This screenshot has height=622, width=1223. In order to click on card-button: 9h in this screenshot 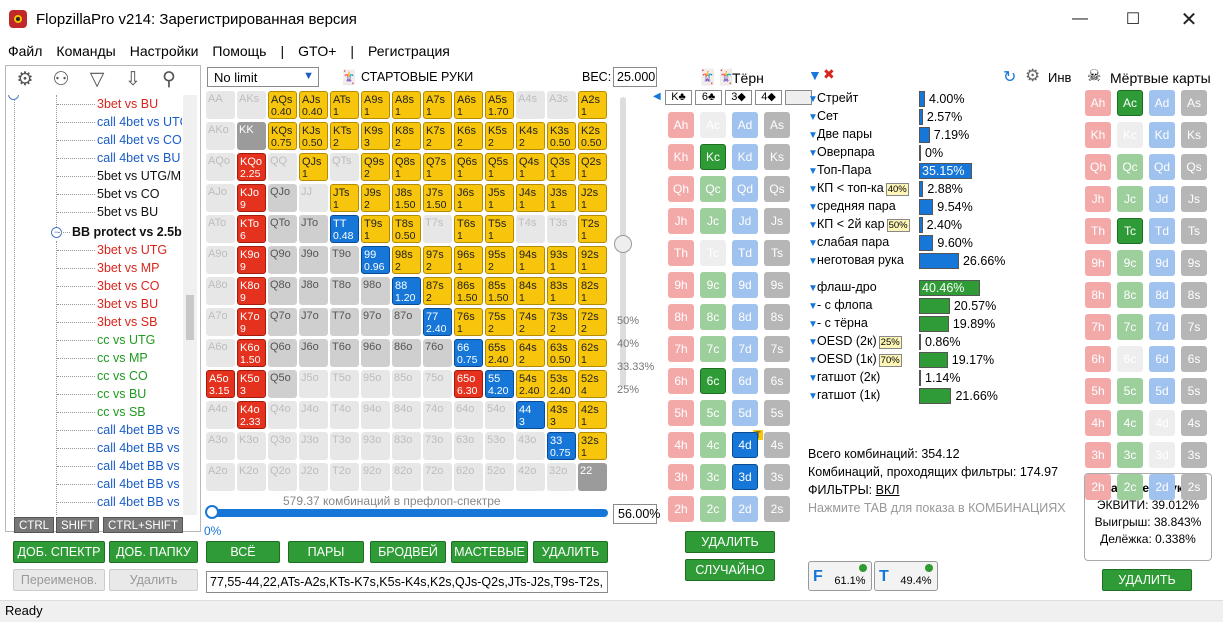, I will do `click(681, 285)`.